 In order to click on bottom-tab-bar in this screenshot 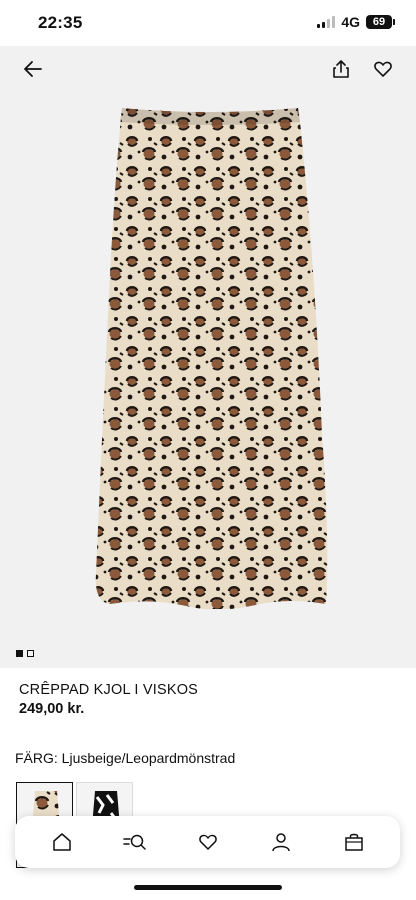, I will do `click(207, 842)`.